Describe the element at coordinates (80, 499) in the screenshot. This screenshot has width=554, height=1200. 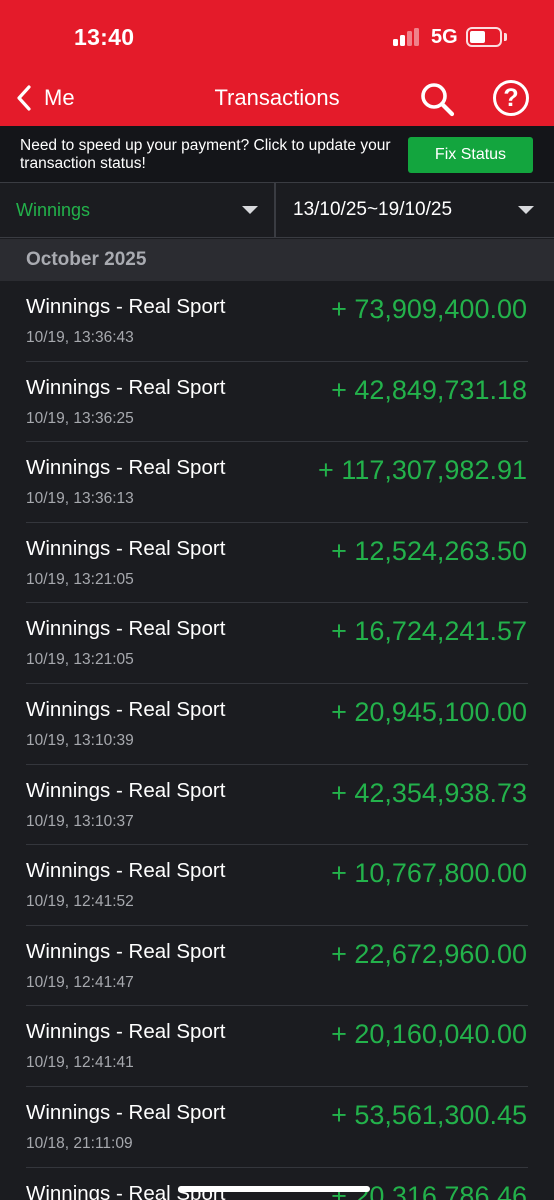
I see `transaction-time: 10/19, 13:36:13` at that location.